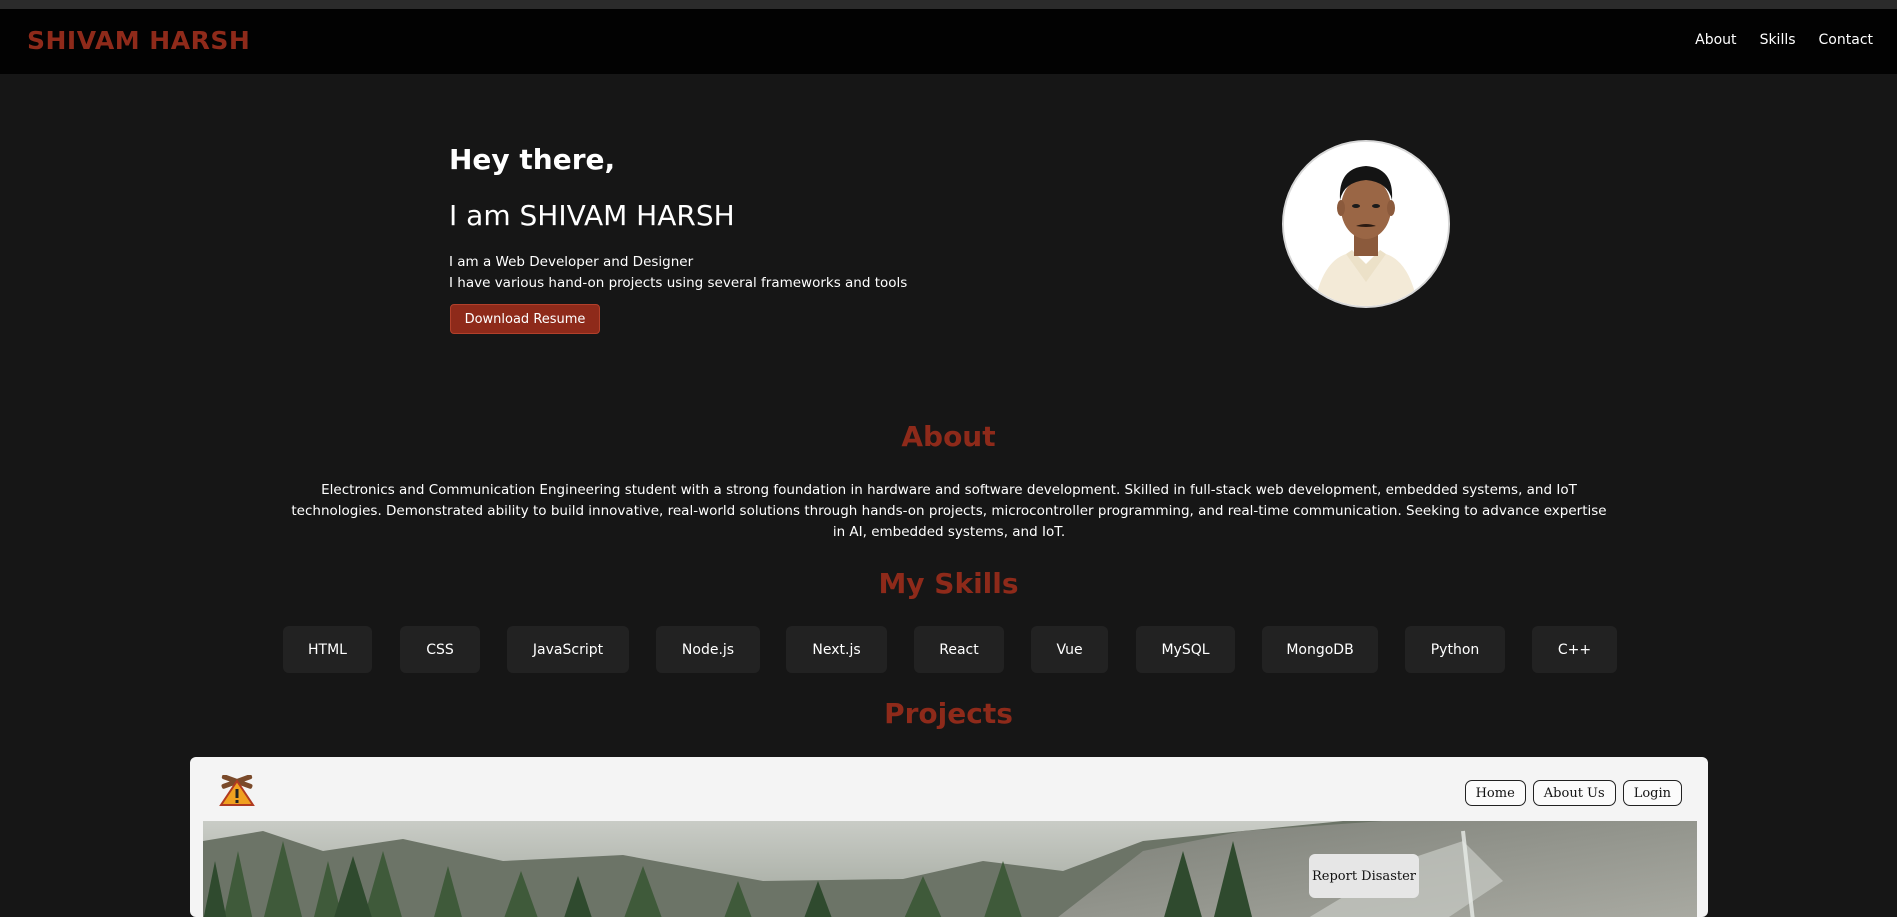 The height and width of the screenshot is (917, 1897). What do you see at coordinates (950, 869) in the screenshot?
I see `project-hero-image` at bounding box center [950, 869].